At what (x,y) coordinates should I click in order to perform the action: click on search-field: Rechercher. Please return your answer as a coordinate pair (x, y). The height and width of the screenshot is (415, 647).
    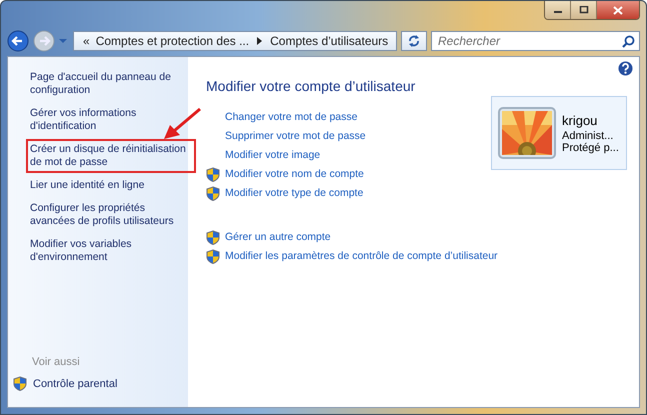
    Looking at the image, I should click on (529, 41).